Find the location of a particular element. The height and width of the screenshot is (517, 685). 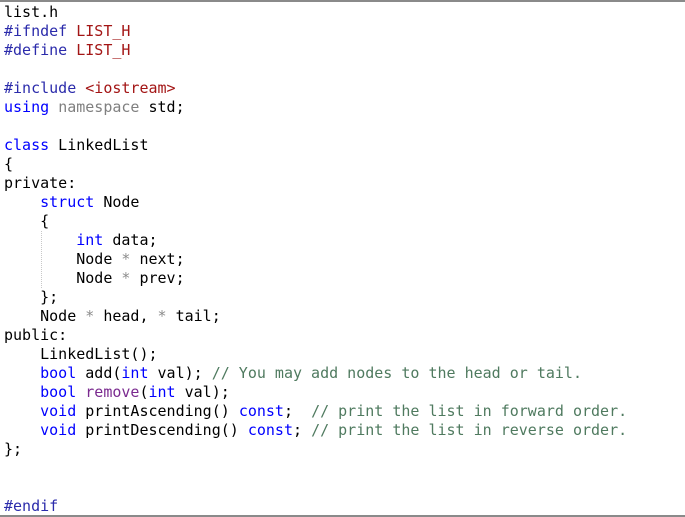

code-line: Node * next; is located at coordinates (315, 259).